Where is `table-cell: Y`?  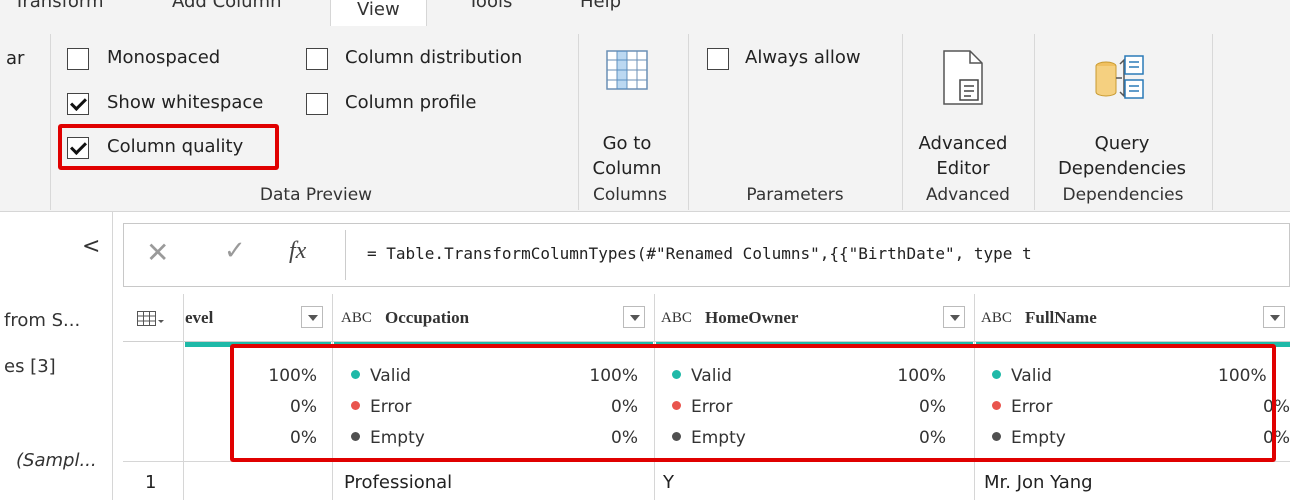
table-cell: Y is located at coordinates (668, 482).